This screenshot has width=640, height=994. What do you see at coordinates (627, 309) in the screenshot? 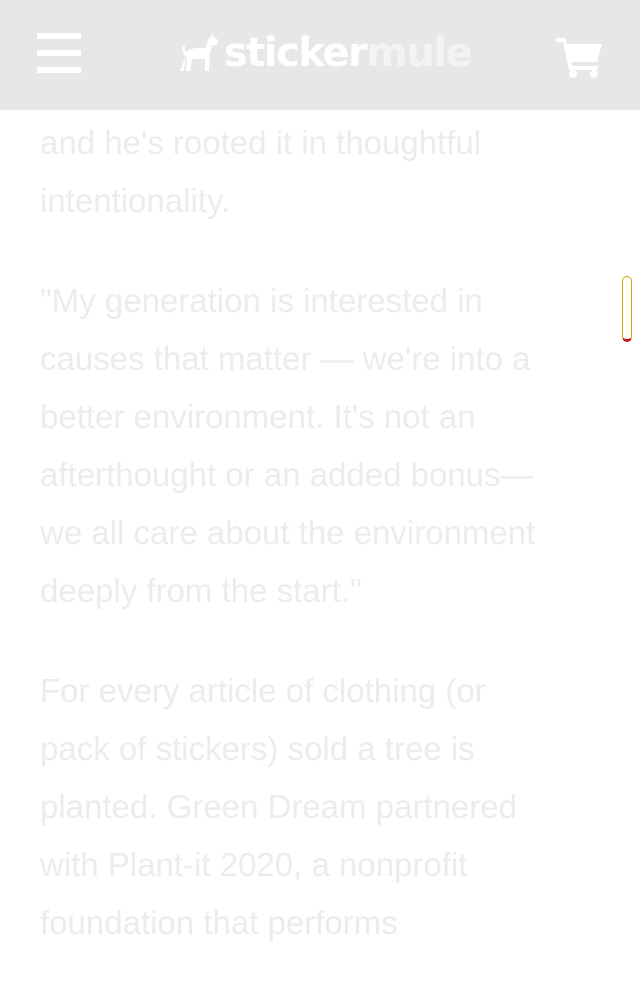
I see `scrollbar-thumb` at bounding box center [627, 309].